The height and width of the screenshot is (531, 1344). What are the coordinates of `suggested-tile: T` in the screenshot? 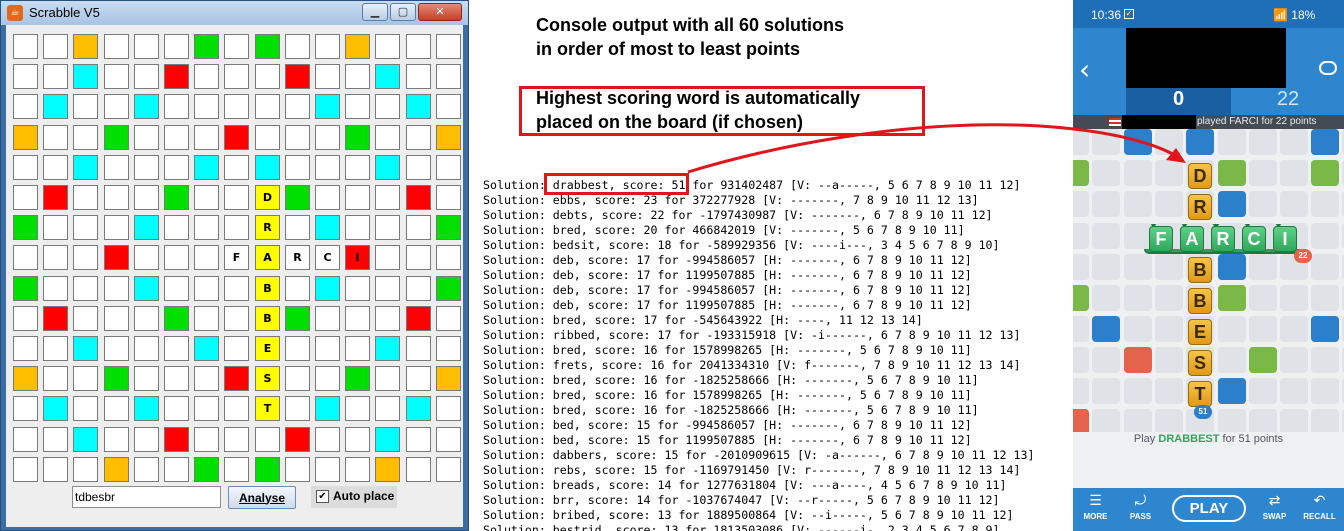 It's located at (1200, 394).